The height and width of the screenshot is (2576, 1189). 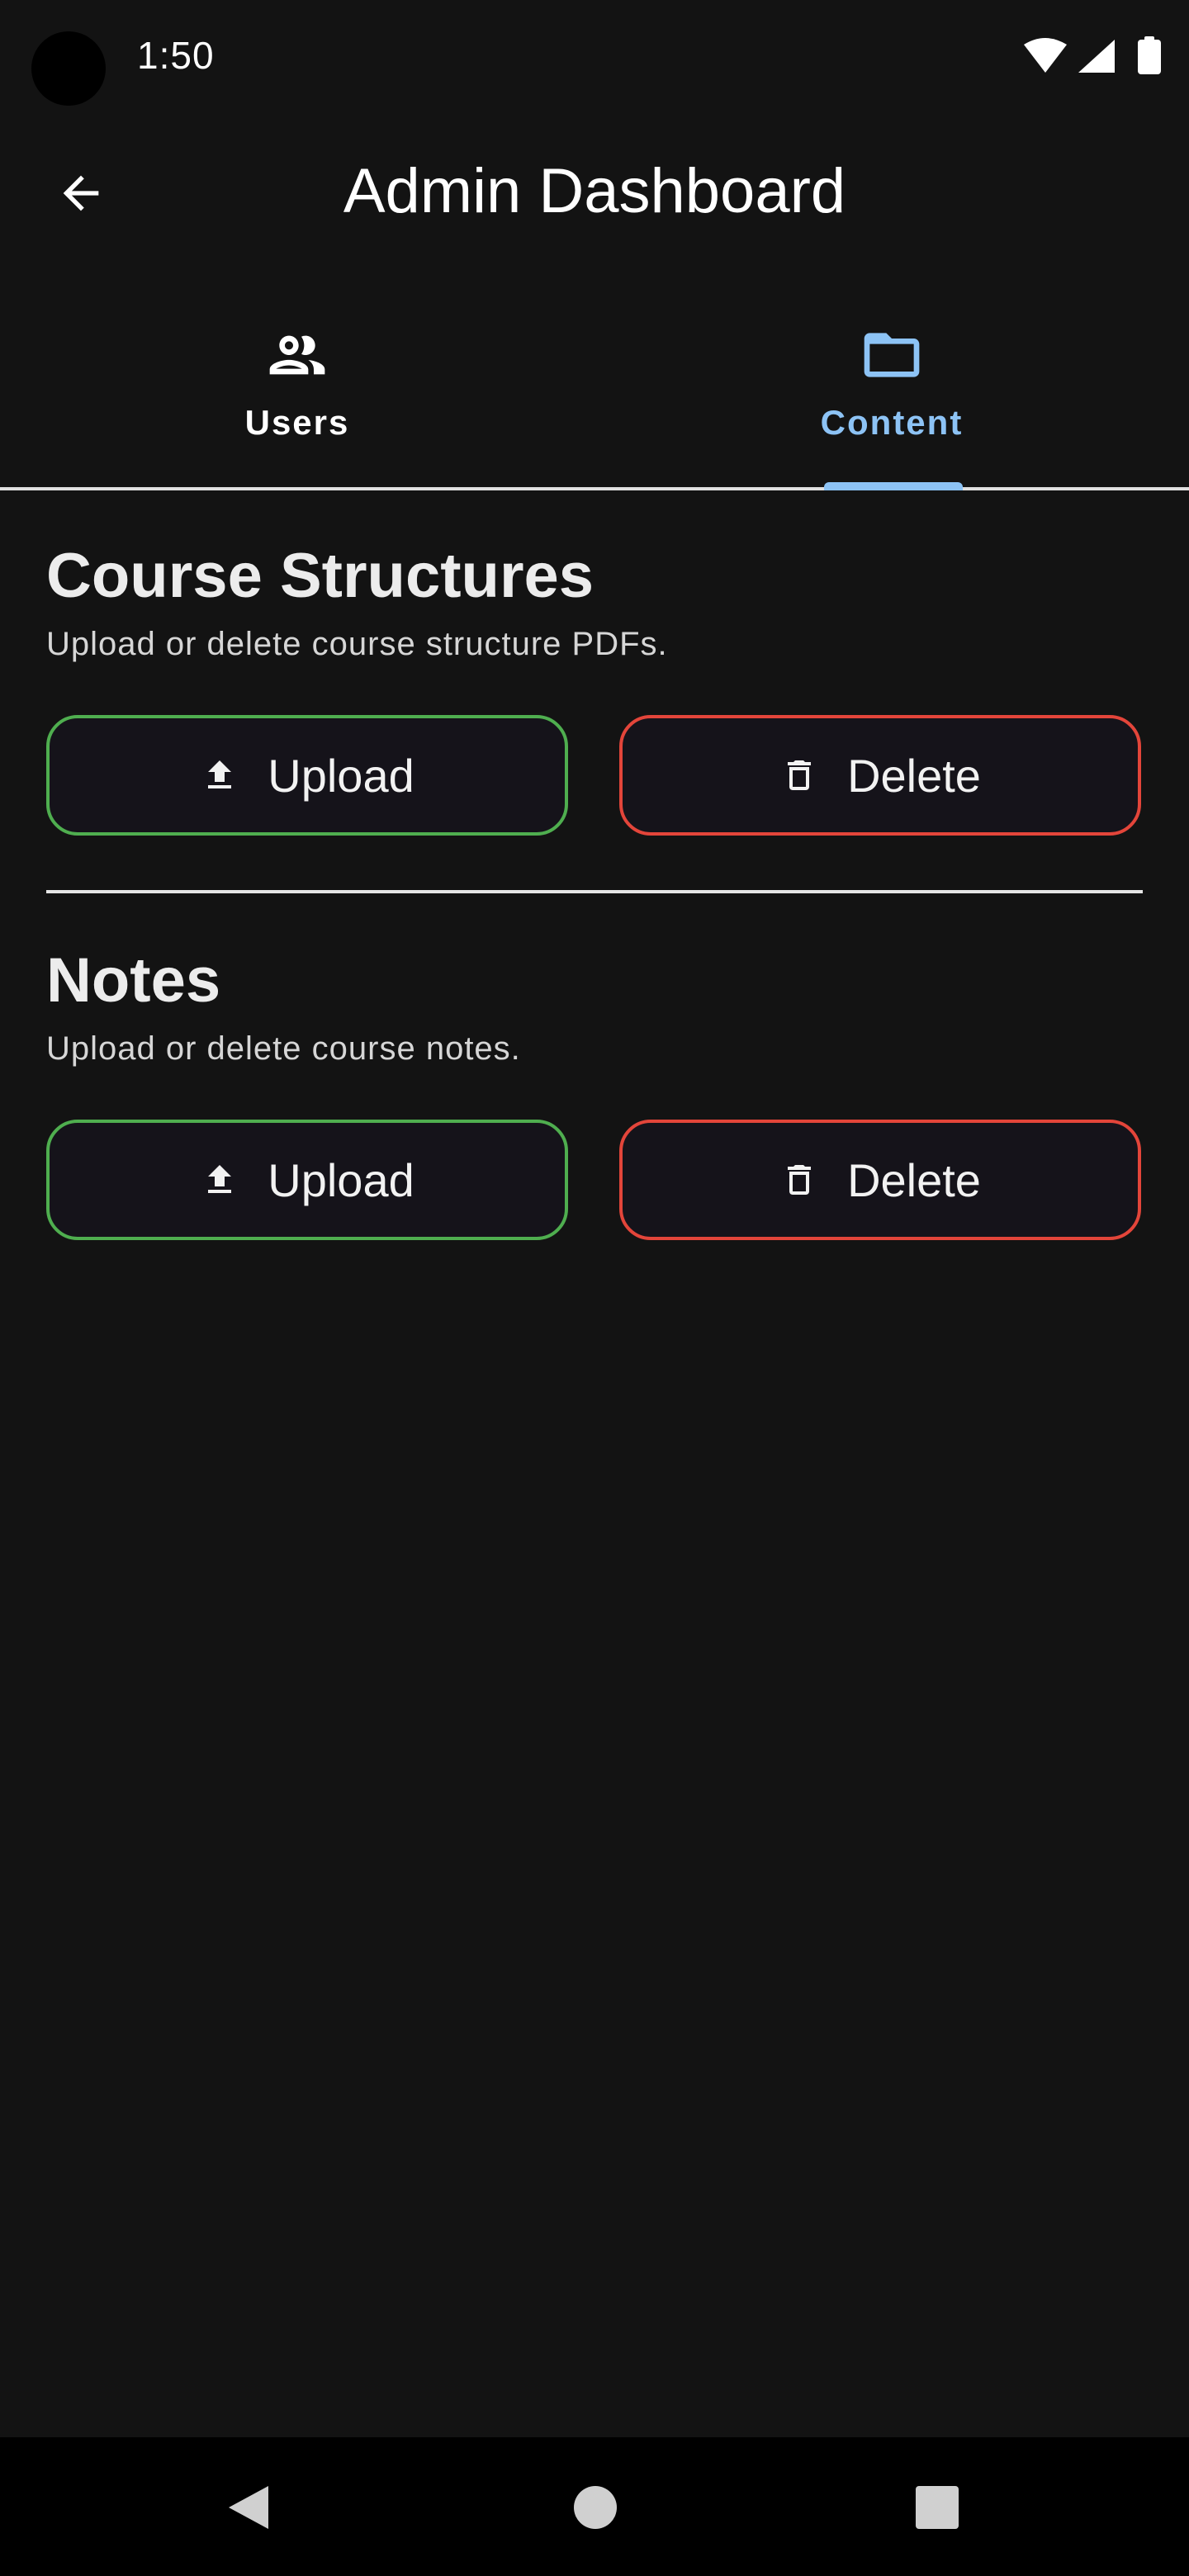 I want to click on section-description: Upload or delete course structure PDFs., so click(x=357, y=644).